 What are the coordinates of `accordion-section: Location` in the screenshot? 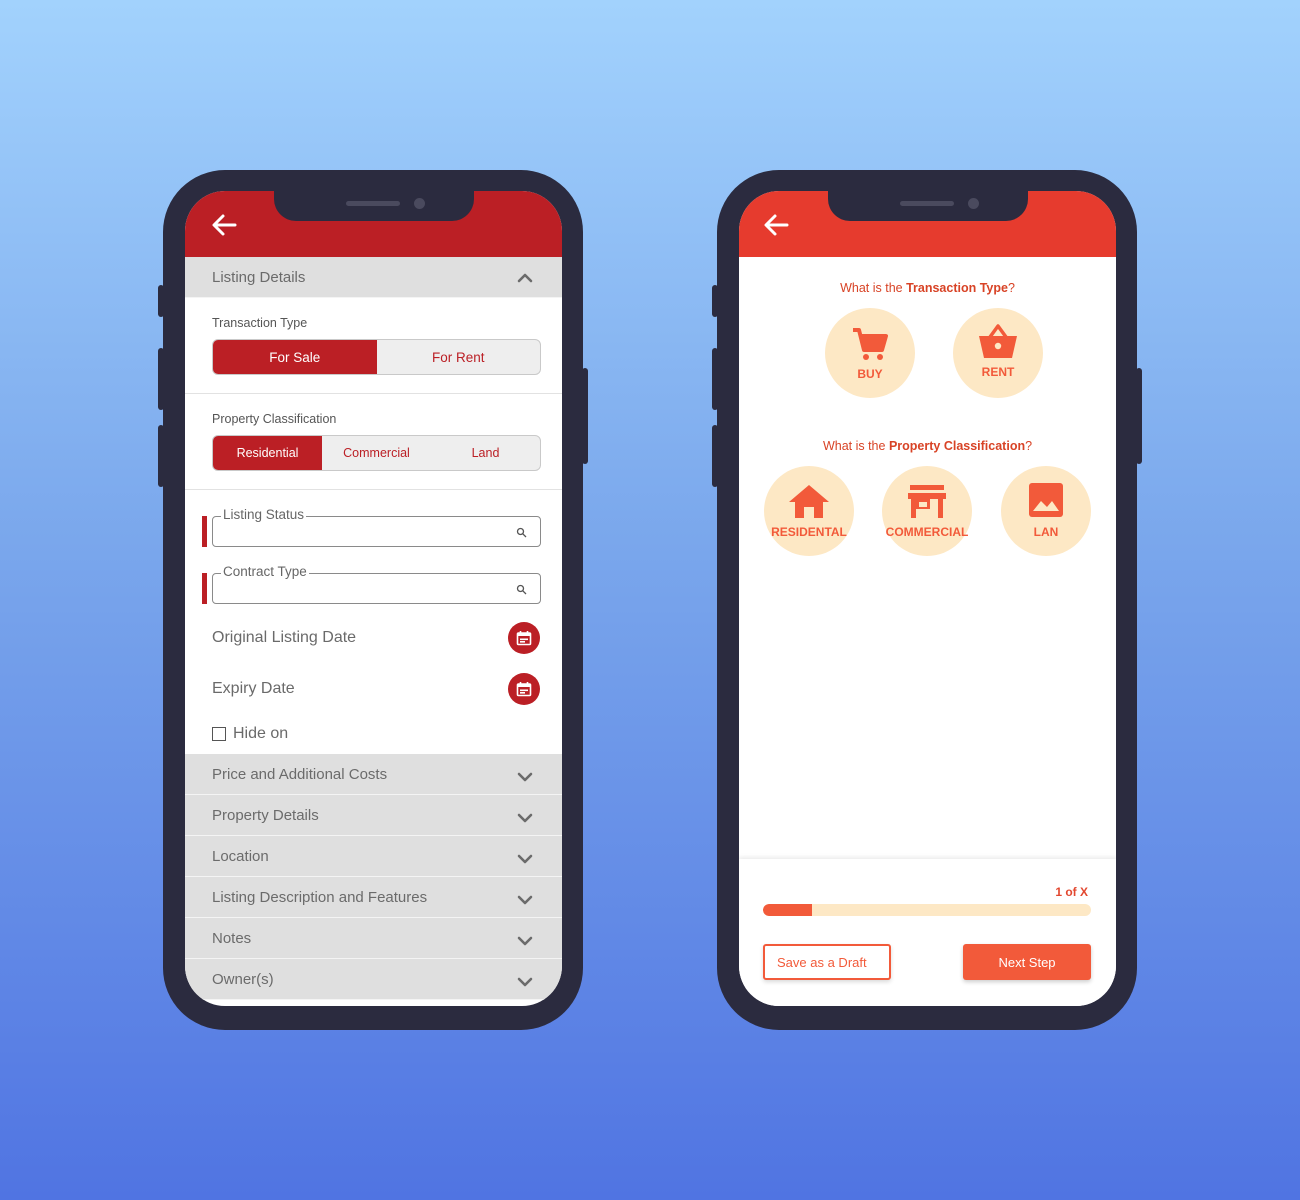 It's located at (373, 856).